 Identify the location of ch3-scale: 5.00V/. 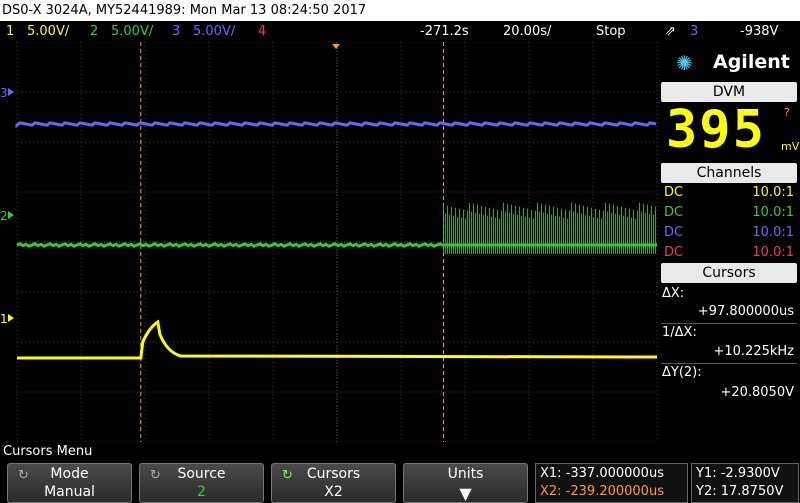
(214, 31).